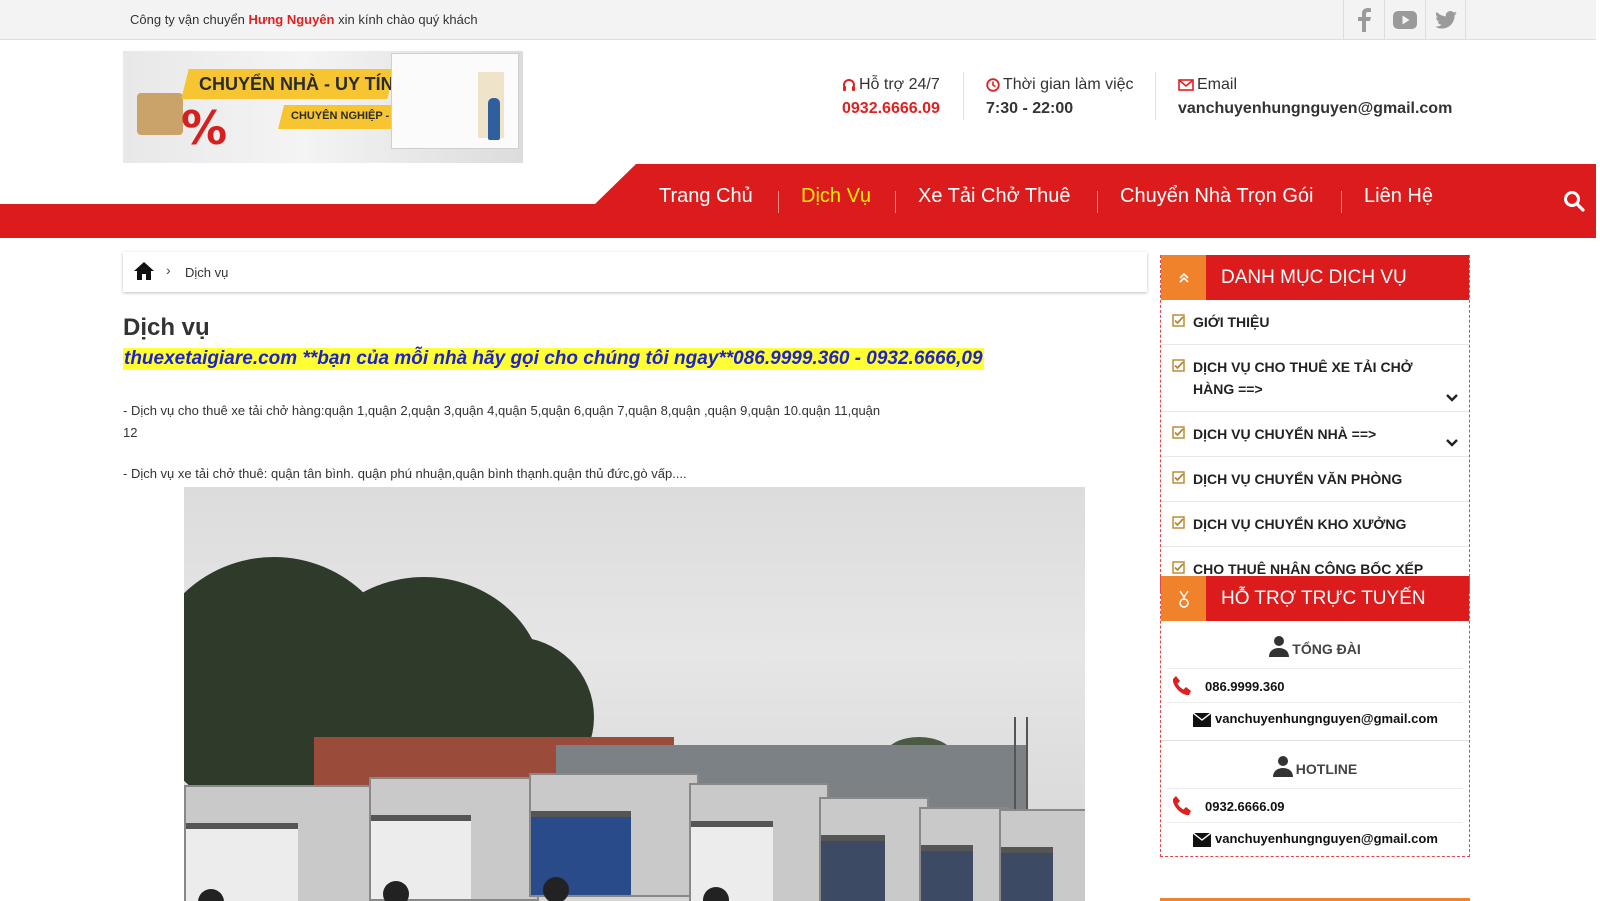 The width and height of the screenshot is (1600, 901). Describe the element at coordinates (1216, 196) in the screenshot. I see `nav-item-chuyen-nha-tron-goi: Chuyển Nhà Trọn Gói` at that location.